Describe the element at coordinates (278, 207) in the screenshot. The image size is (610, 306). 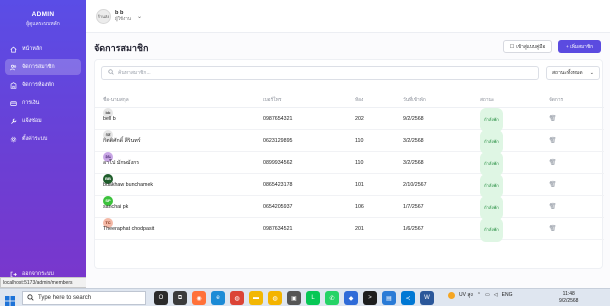
I see `member-phone: 0654205937` at that location.